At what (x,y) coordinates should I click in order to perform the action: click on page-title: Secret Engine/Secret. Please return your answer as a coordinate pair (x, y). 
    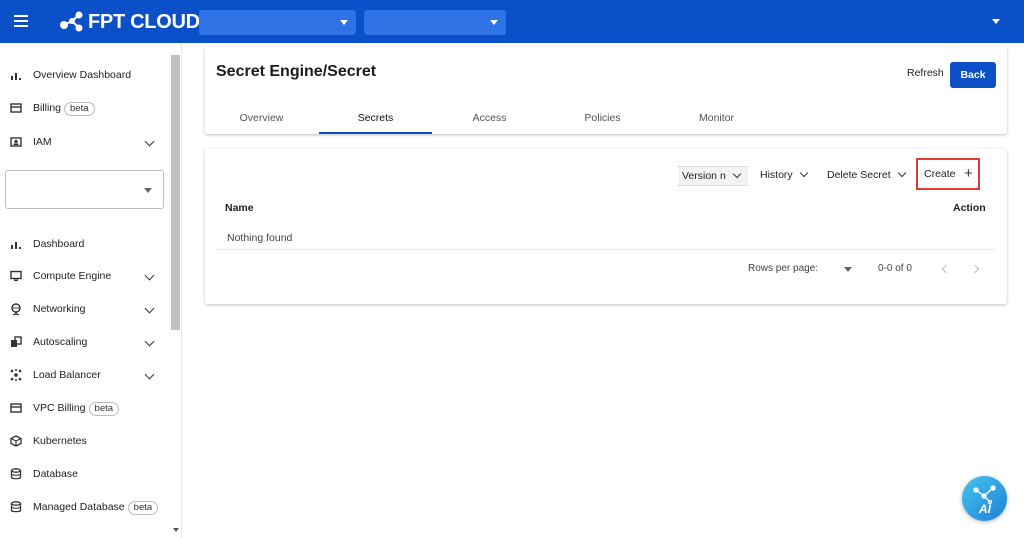
    Looking at the image, I should click on (296, 71).